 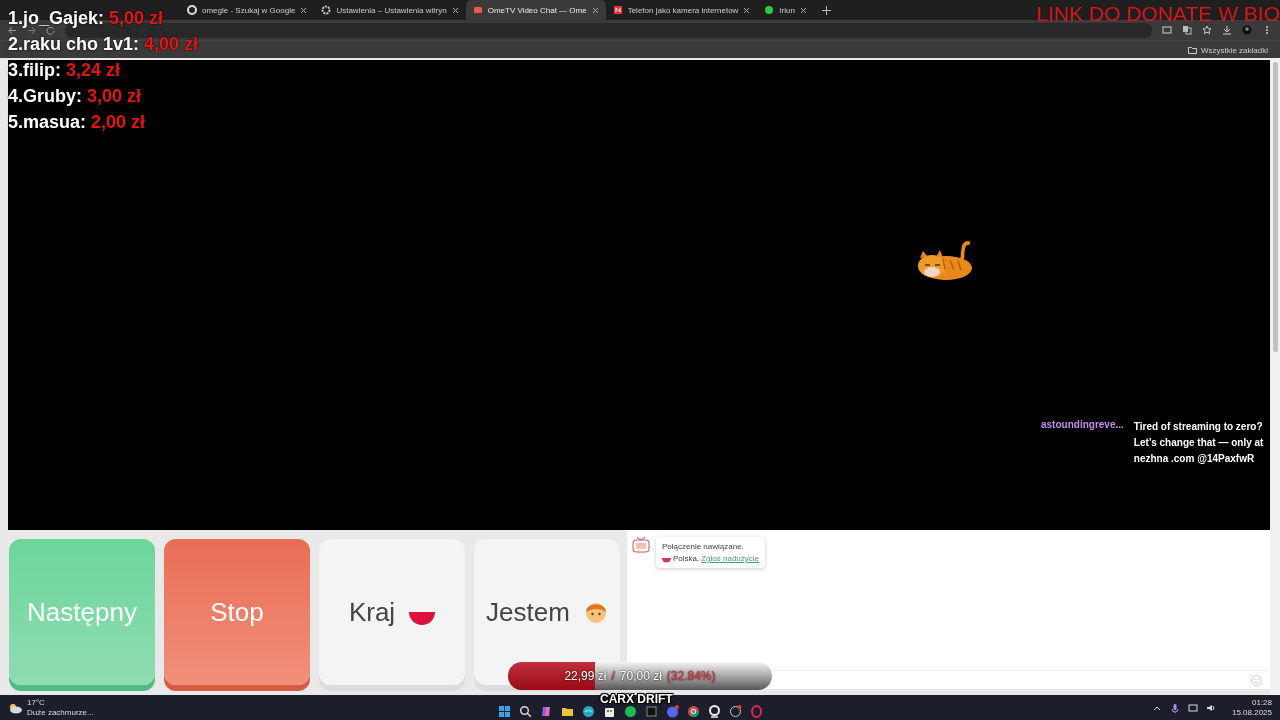 What do you see at coordinates (77, 122) in the screenshot?
I see `leaderboard-entry: 5.masua: 2,00 zł` at bounding box center [77, 122].